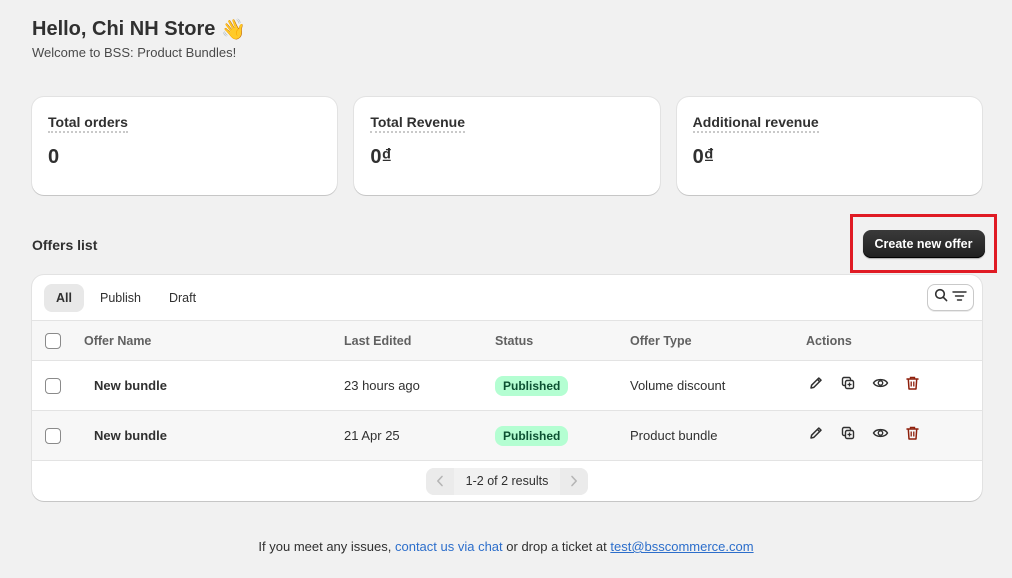 This screenshot has width=1012, height=578. I want to click on offers-list-title: Offers list, so click(65, 245).